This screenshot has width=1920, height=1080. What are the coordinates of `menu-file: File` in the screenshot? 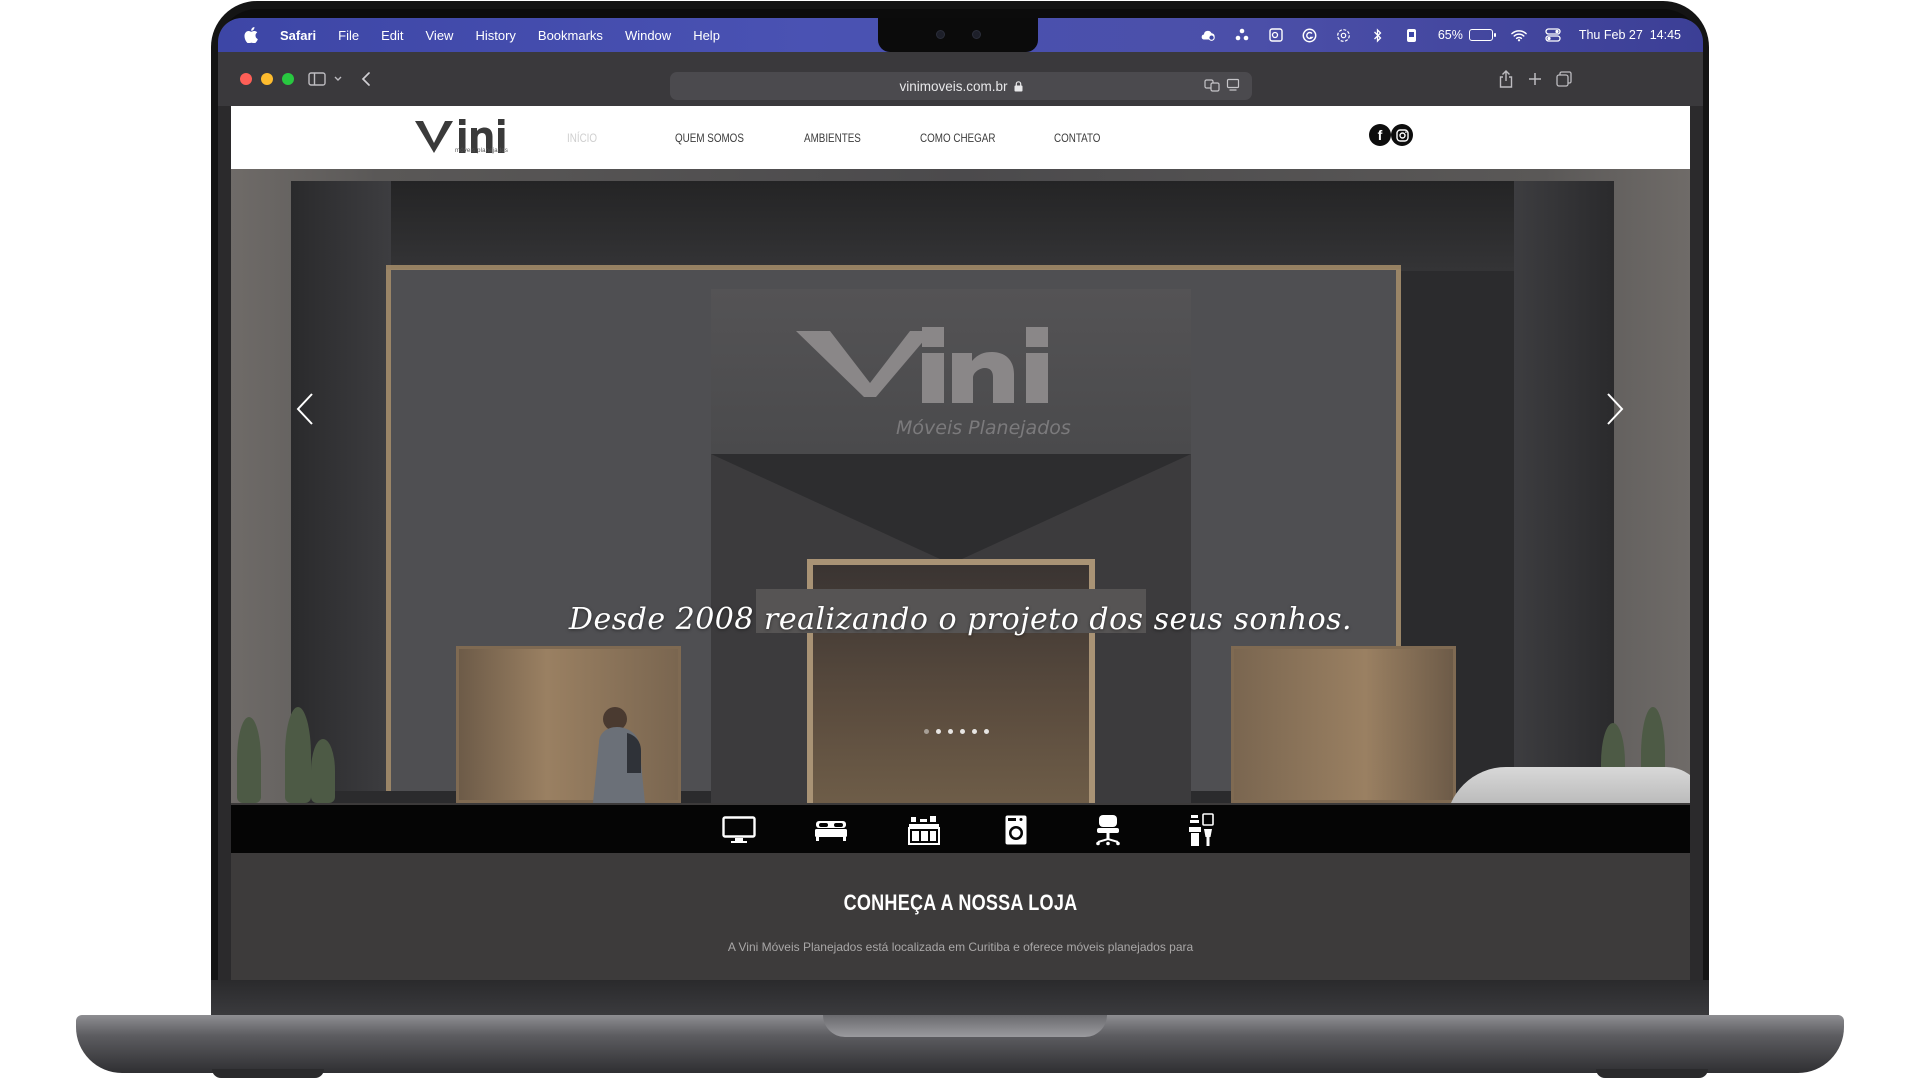 It's located at (348, 35).